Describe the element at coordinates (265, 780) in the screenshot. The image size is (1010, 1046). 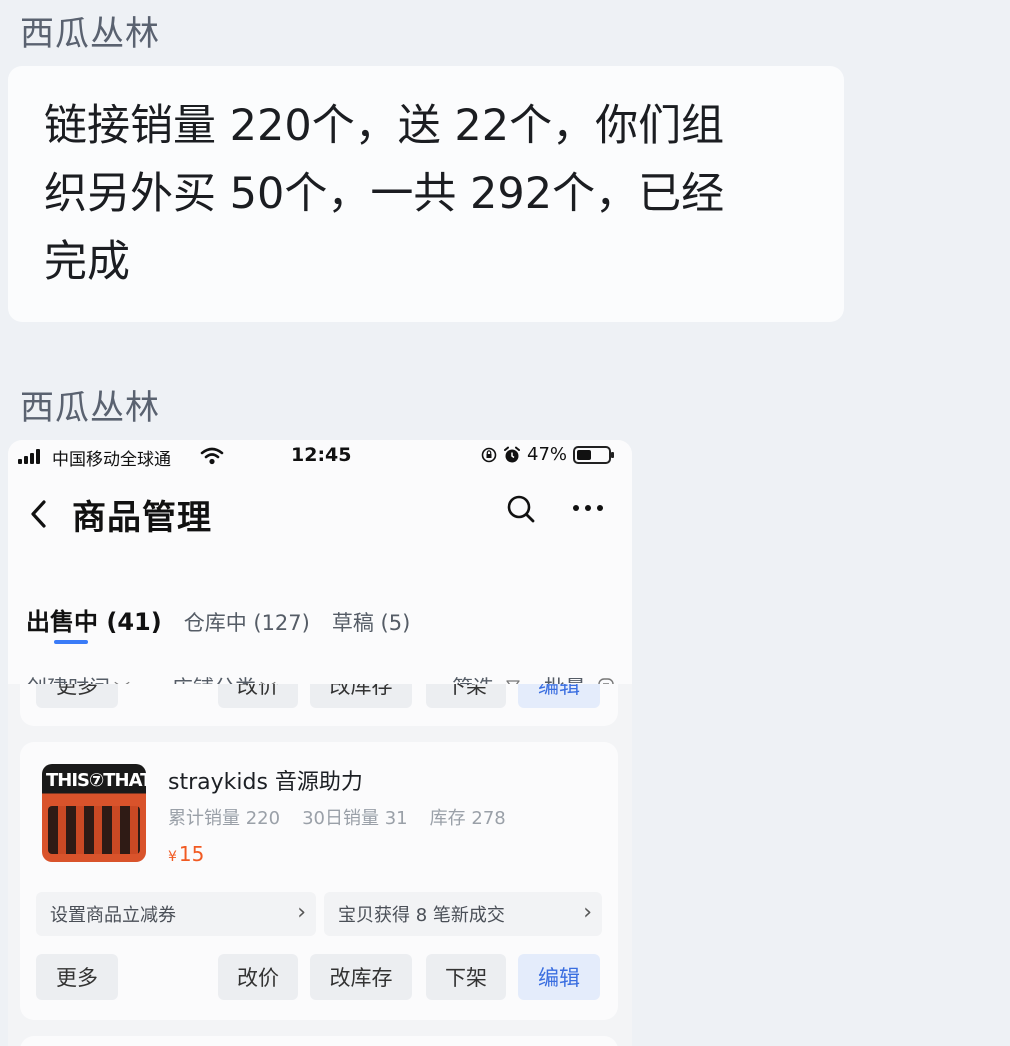
I see `product-name: straykids 音源助力` at that location.